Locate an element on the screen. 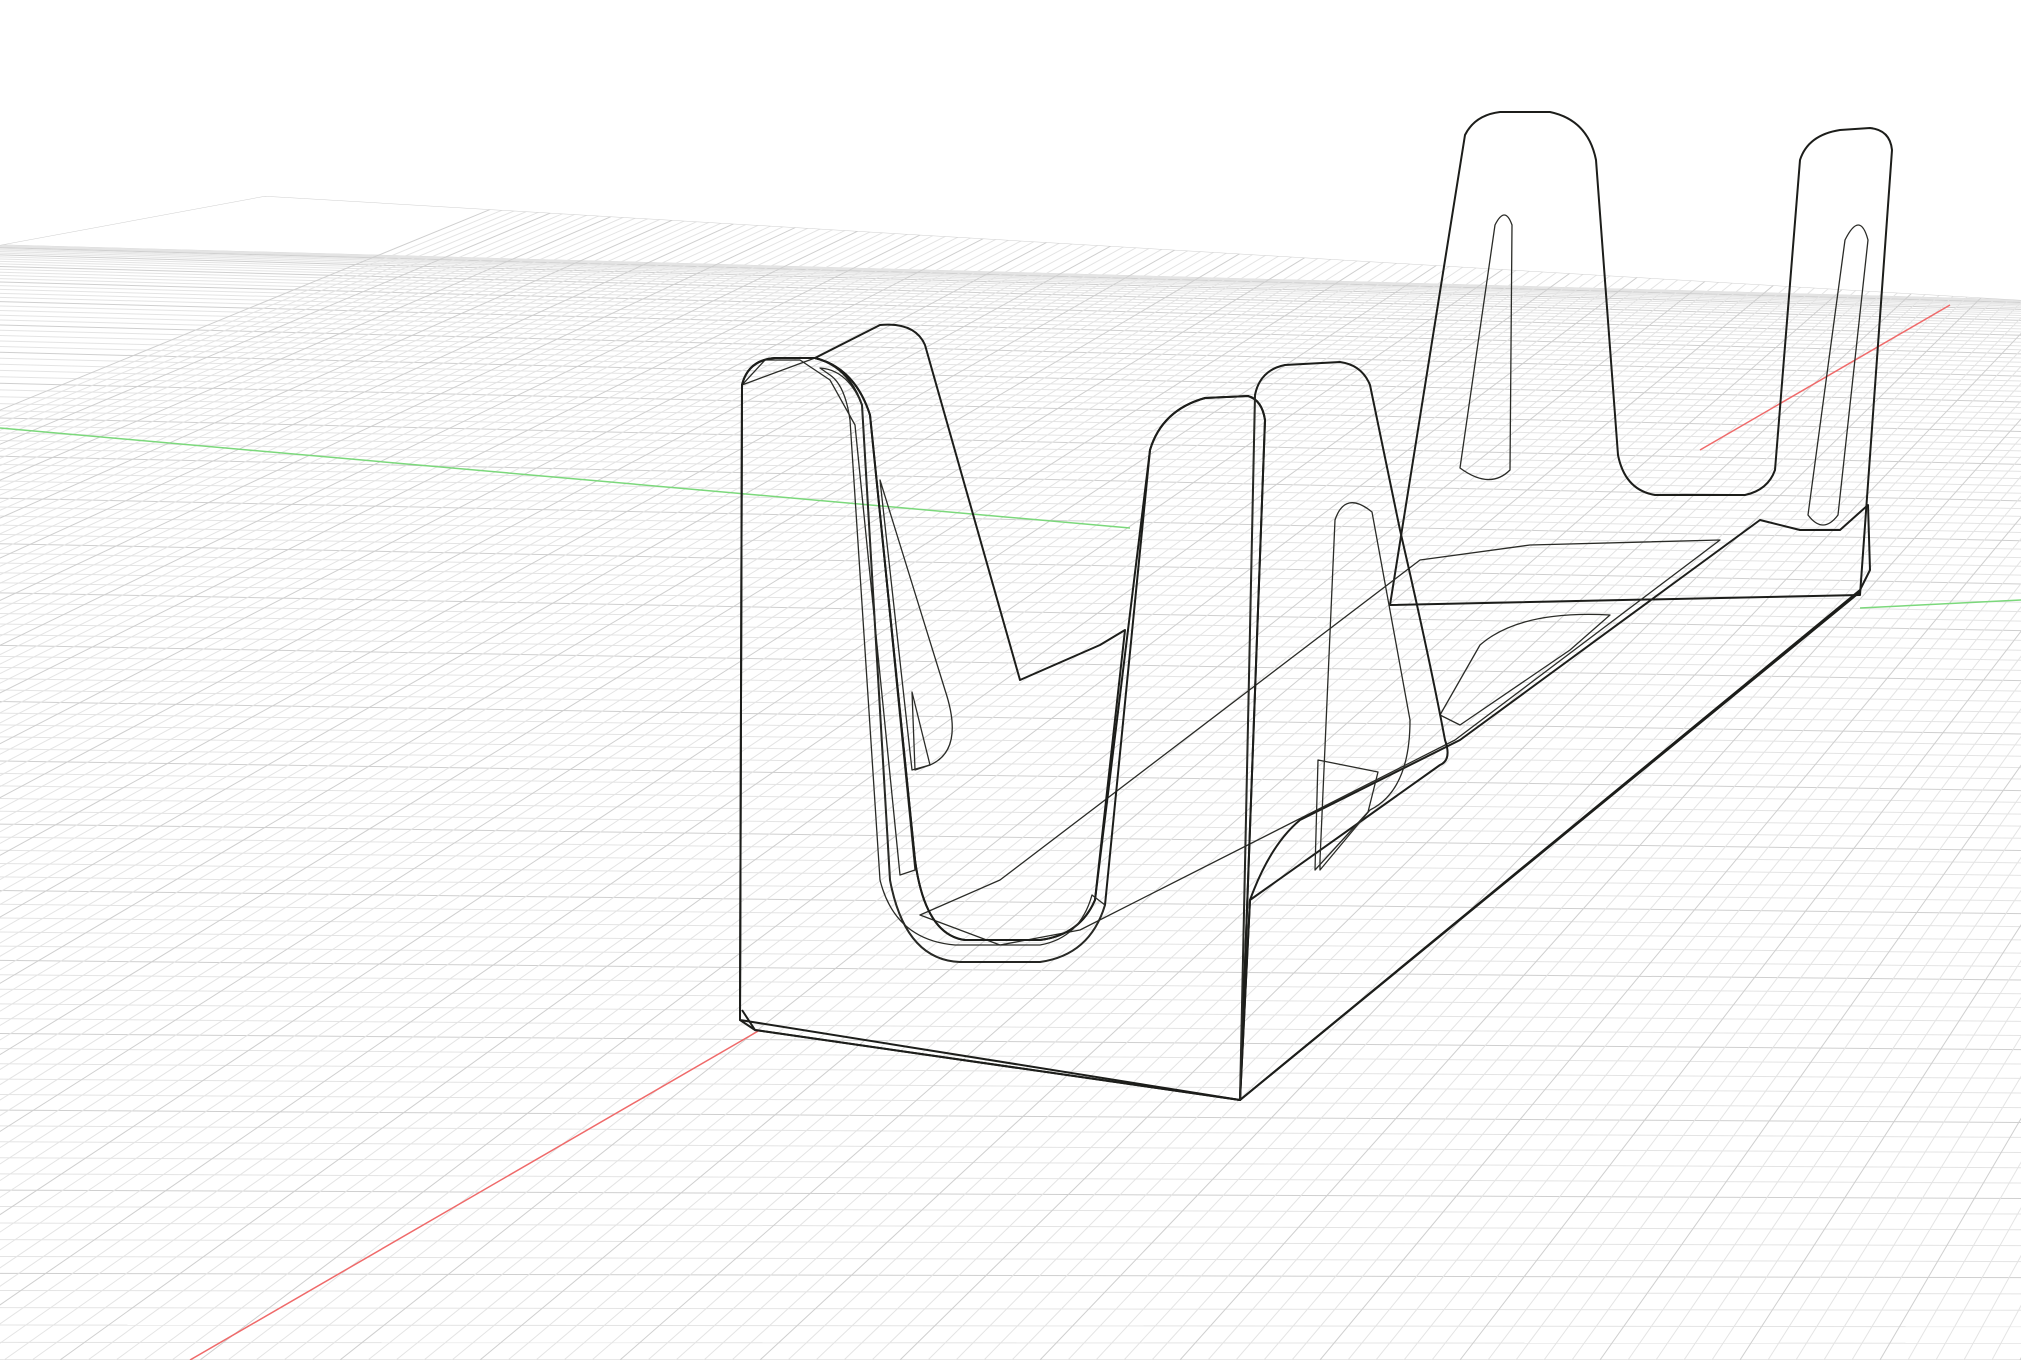  side-rail is located at coordinates (1555, 802).